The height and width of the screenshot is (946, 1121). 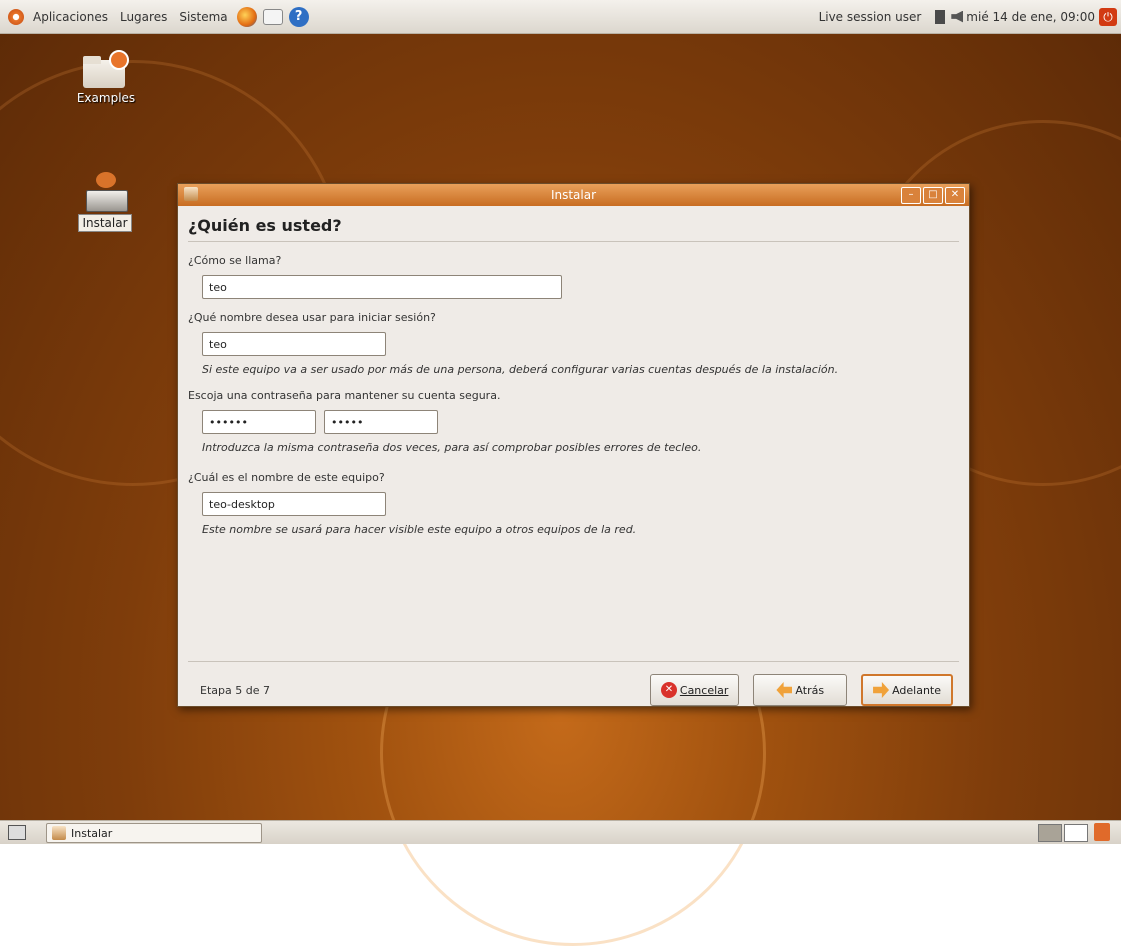 I want to click on trash-icon, so click(x=1102, y=832).